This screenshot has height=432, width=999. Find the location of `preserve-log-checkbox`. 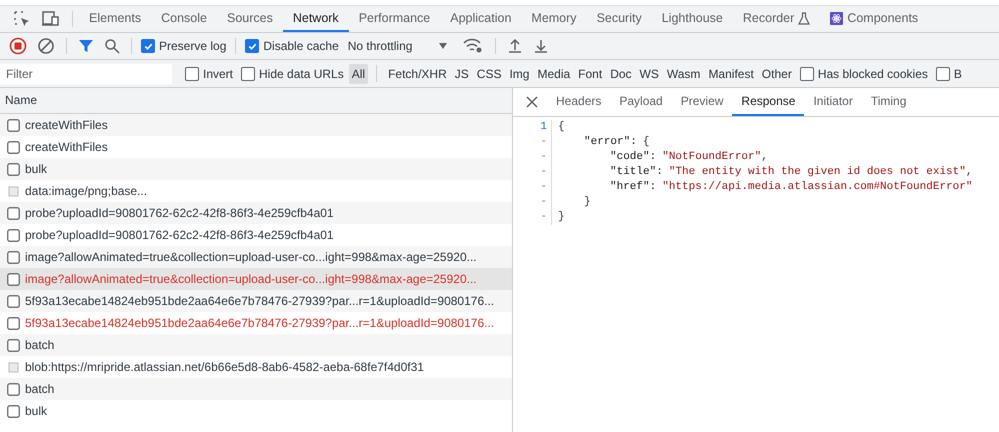

preserve-log-checkbox is located at coordinates (148, 46).